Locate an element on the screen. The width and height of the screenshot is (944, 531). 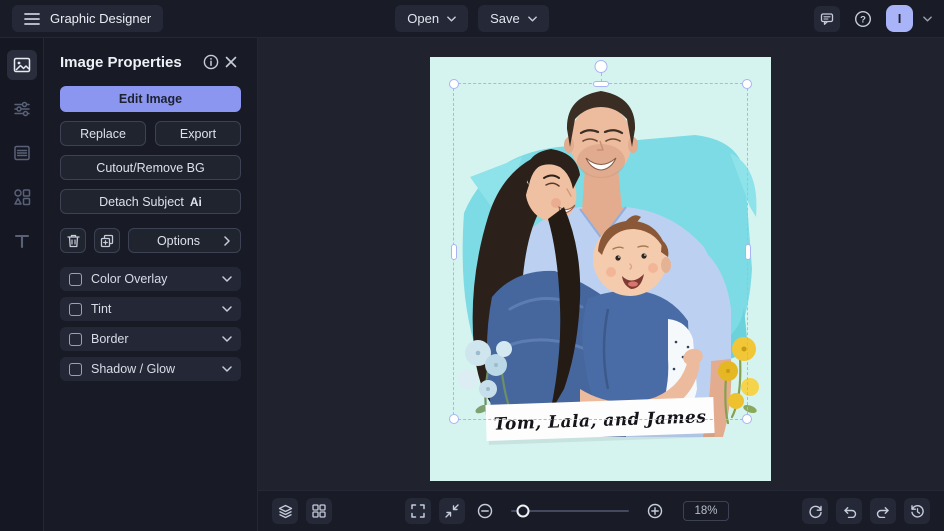
export-button: Export is located at coordinates (198, 133).